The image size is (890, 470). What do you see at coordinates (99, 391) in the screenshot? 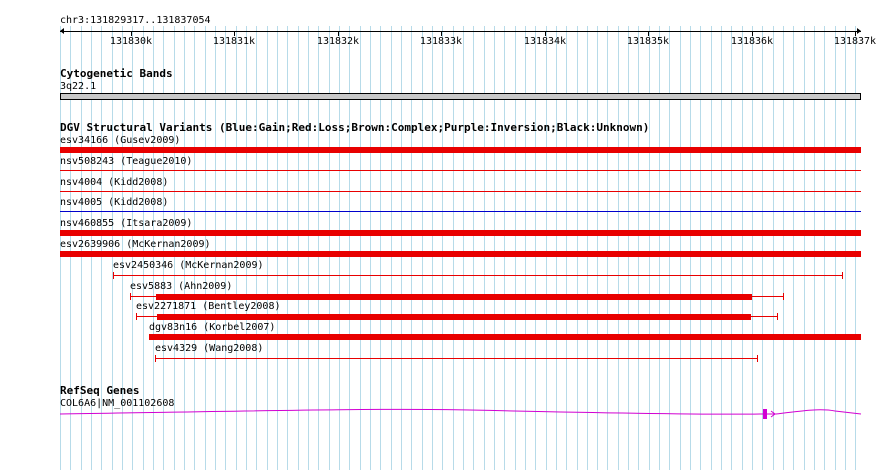
I see `refseq-track-title: RefSeq Genes` at bounding box center [99, 391].